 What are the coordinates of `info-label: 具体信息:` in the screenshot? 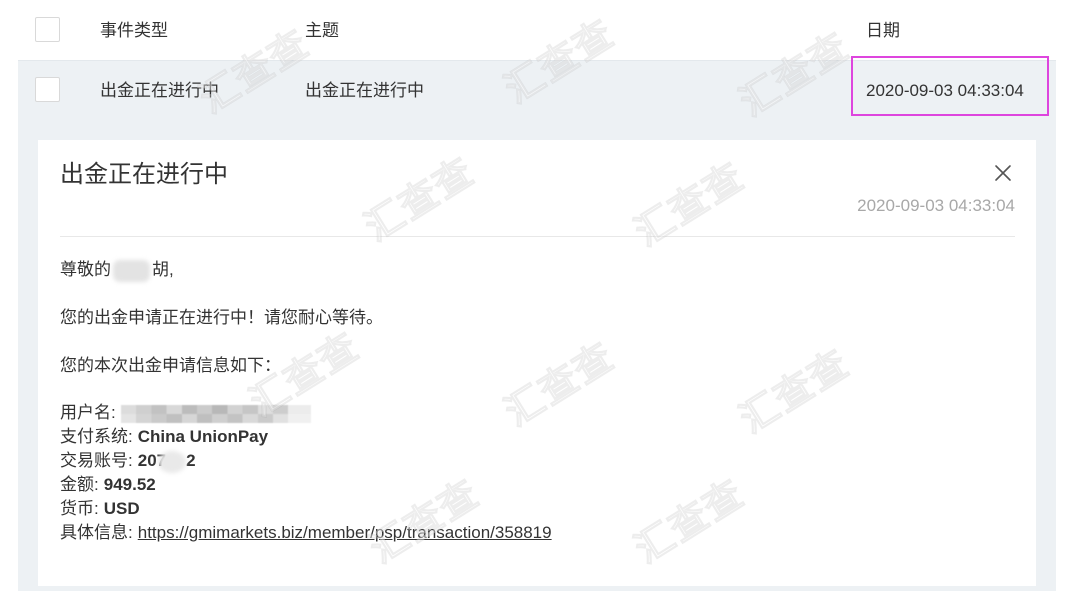 It's located at (96, 532).